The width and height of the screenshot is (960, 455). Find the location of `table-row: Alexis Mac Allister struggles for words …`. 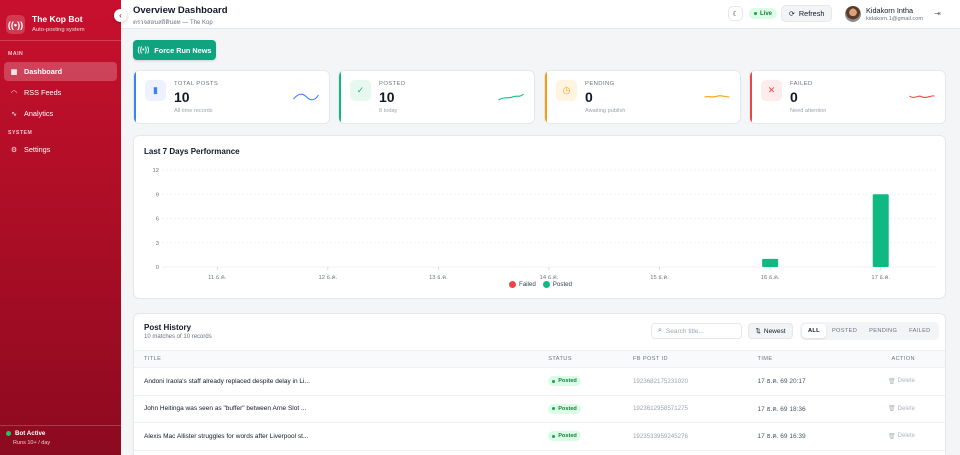

table-row: Alexis Mac Allister struggles for words … is located at coordinates (539, 436).